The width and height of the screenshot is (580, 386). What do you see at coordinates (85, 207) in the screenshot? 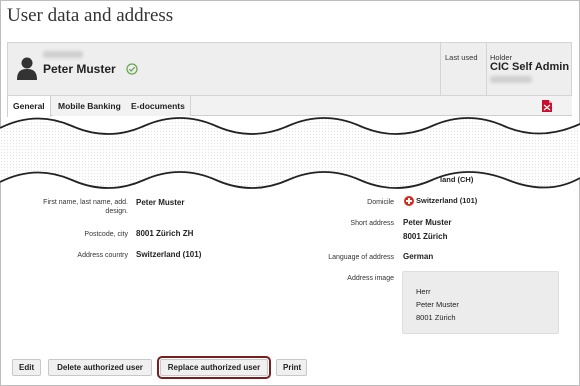
I see `name-label: First name, last name, add. design.` at bounding box center [85, 207].